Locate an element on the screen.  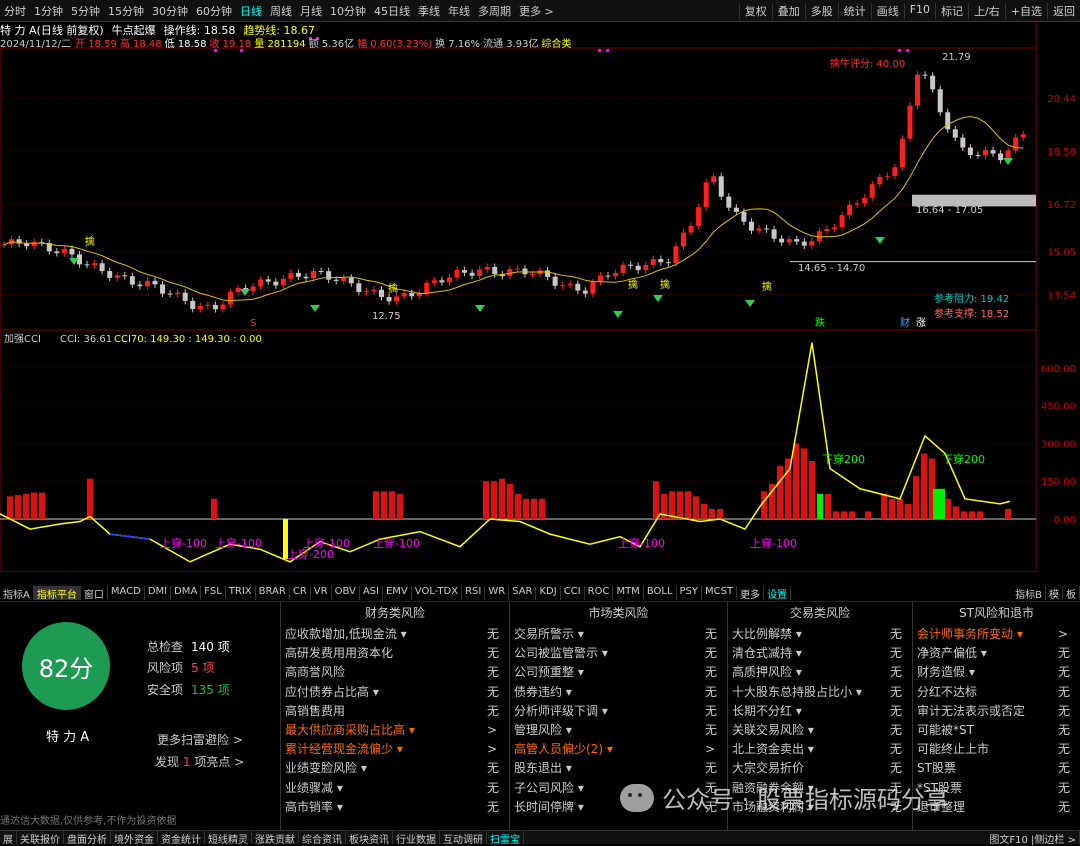
toolbar-btn-5: F10 is located at coordinates (919, 10).